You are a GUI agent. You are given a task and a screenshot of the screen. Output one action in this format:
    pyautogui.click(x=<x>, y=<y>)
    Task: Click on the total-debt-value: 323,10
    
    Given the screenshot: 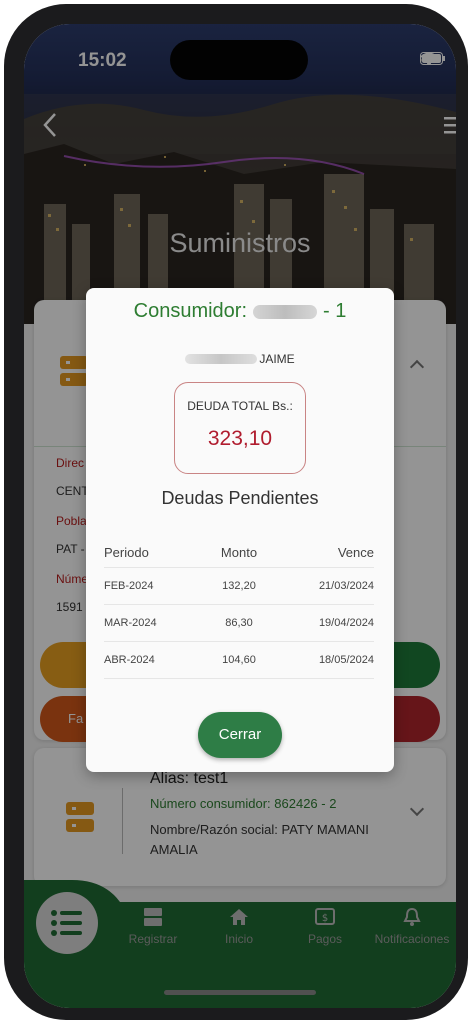 What is the action you would take?
    pyautogui.click(x=240, y=438)
    